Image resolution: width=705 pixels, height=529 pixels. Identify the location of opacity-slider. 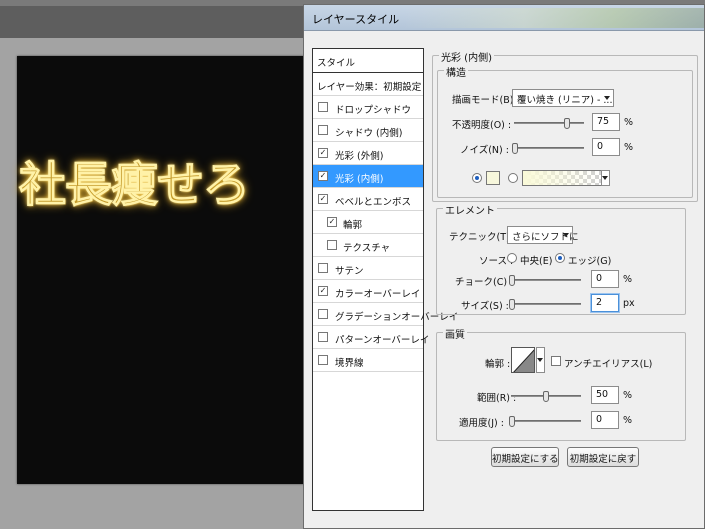
(549, 123).